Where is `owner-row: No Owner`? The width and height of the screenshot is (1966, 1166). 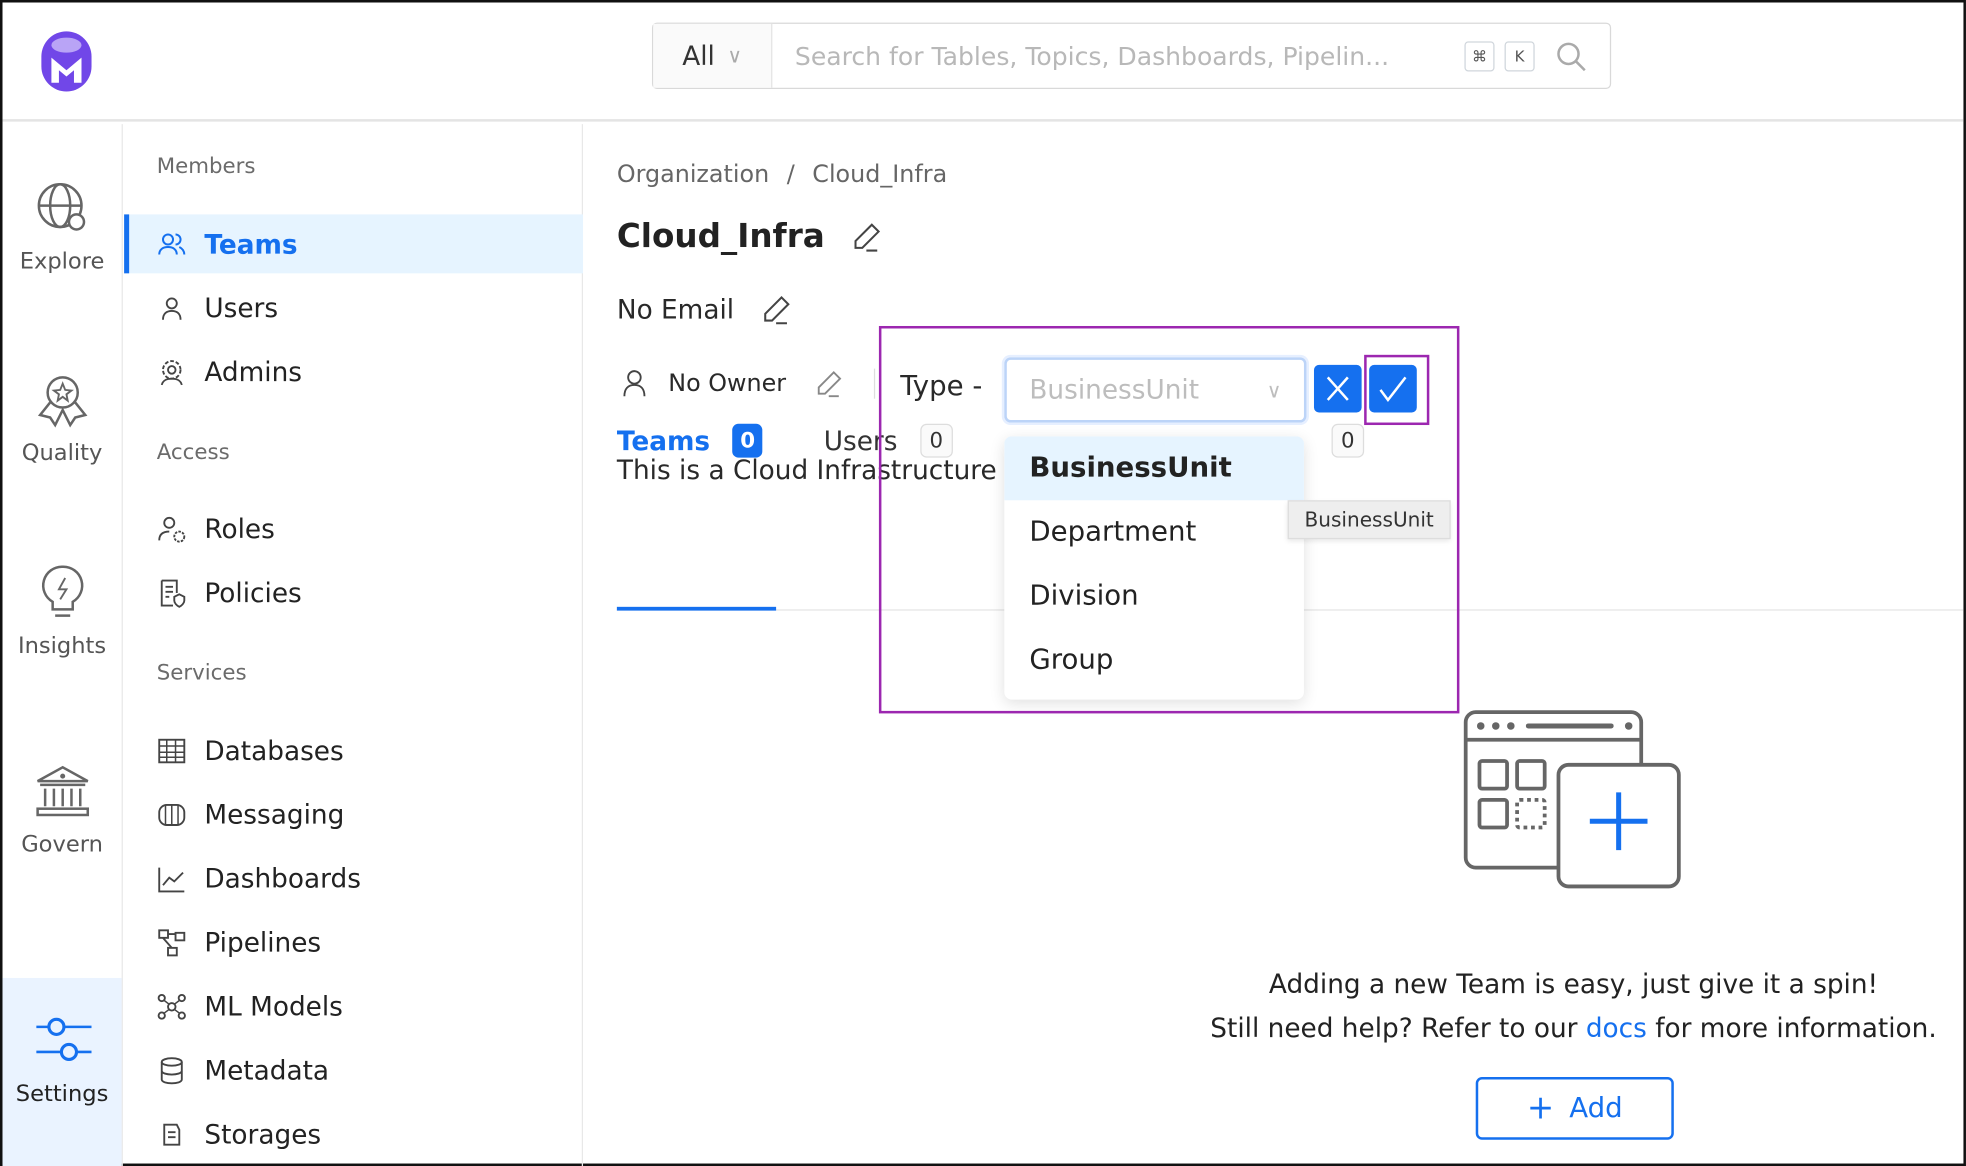 owner-row: No Owner is located at coordinates (749, 383).